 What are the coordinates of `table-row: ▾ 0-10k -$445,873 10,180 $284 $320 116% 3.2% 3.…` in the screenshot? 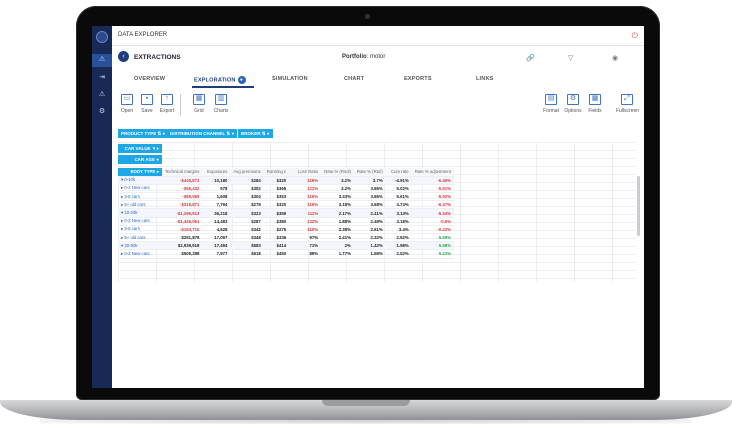 It's located at (286, 180).